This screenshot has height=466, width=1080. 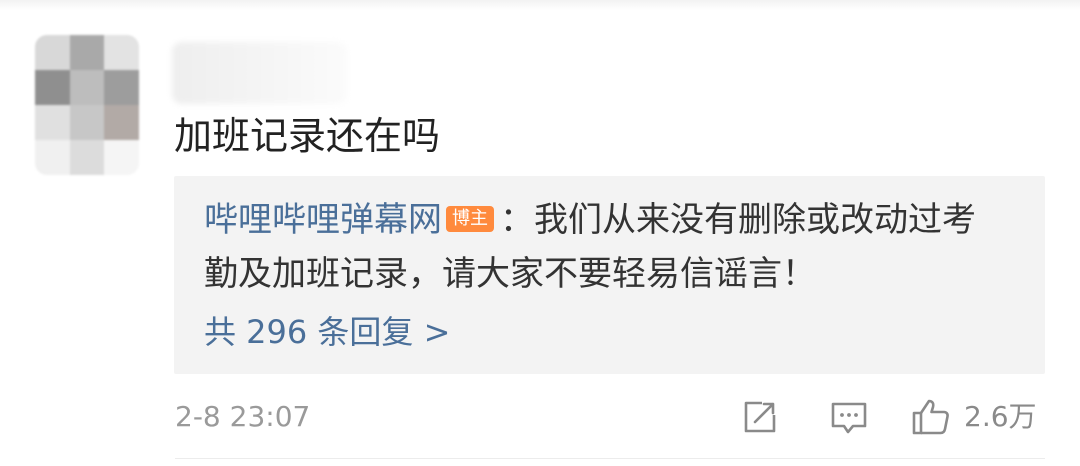 I want to click on comment-icon, so click(x=849, y=418).